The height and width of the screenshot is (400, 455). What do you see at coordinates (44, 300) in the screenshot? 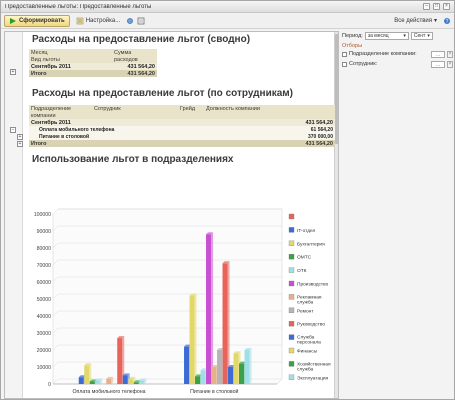
I see `y-tick-label: 50000` at bounding box center [44, 300].